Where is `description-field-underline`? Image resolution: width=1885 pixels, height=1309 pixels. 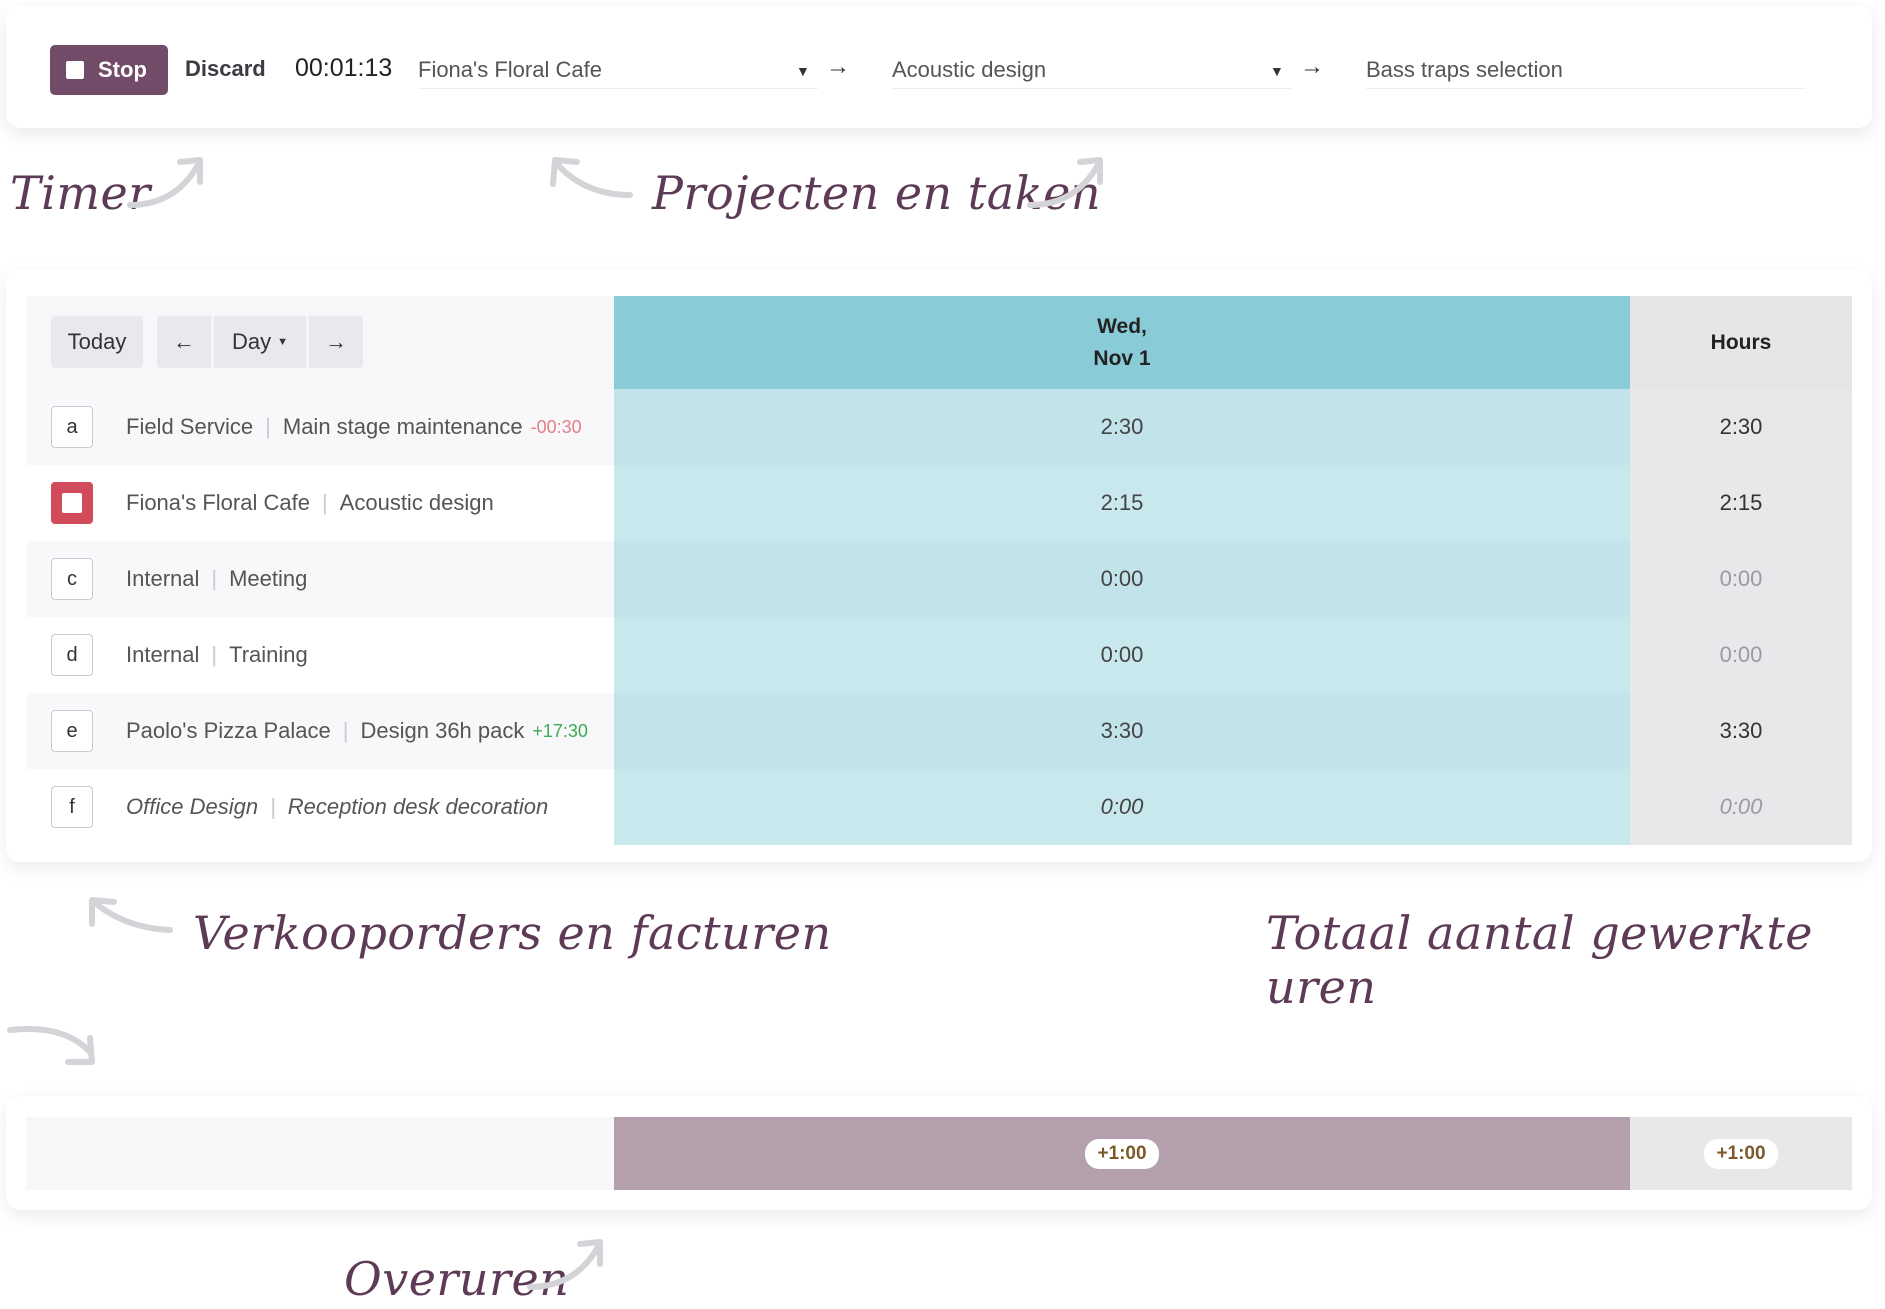
description-field-underline is located at coordinates (1586, 88).